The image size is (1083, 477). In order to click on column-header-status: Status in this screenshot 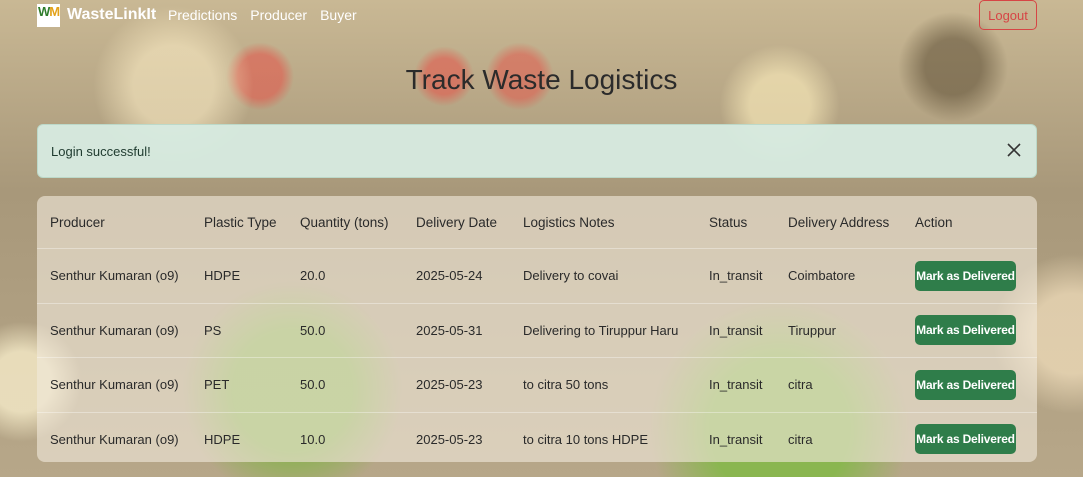, I will do `click(728, 222)`.